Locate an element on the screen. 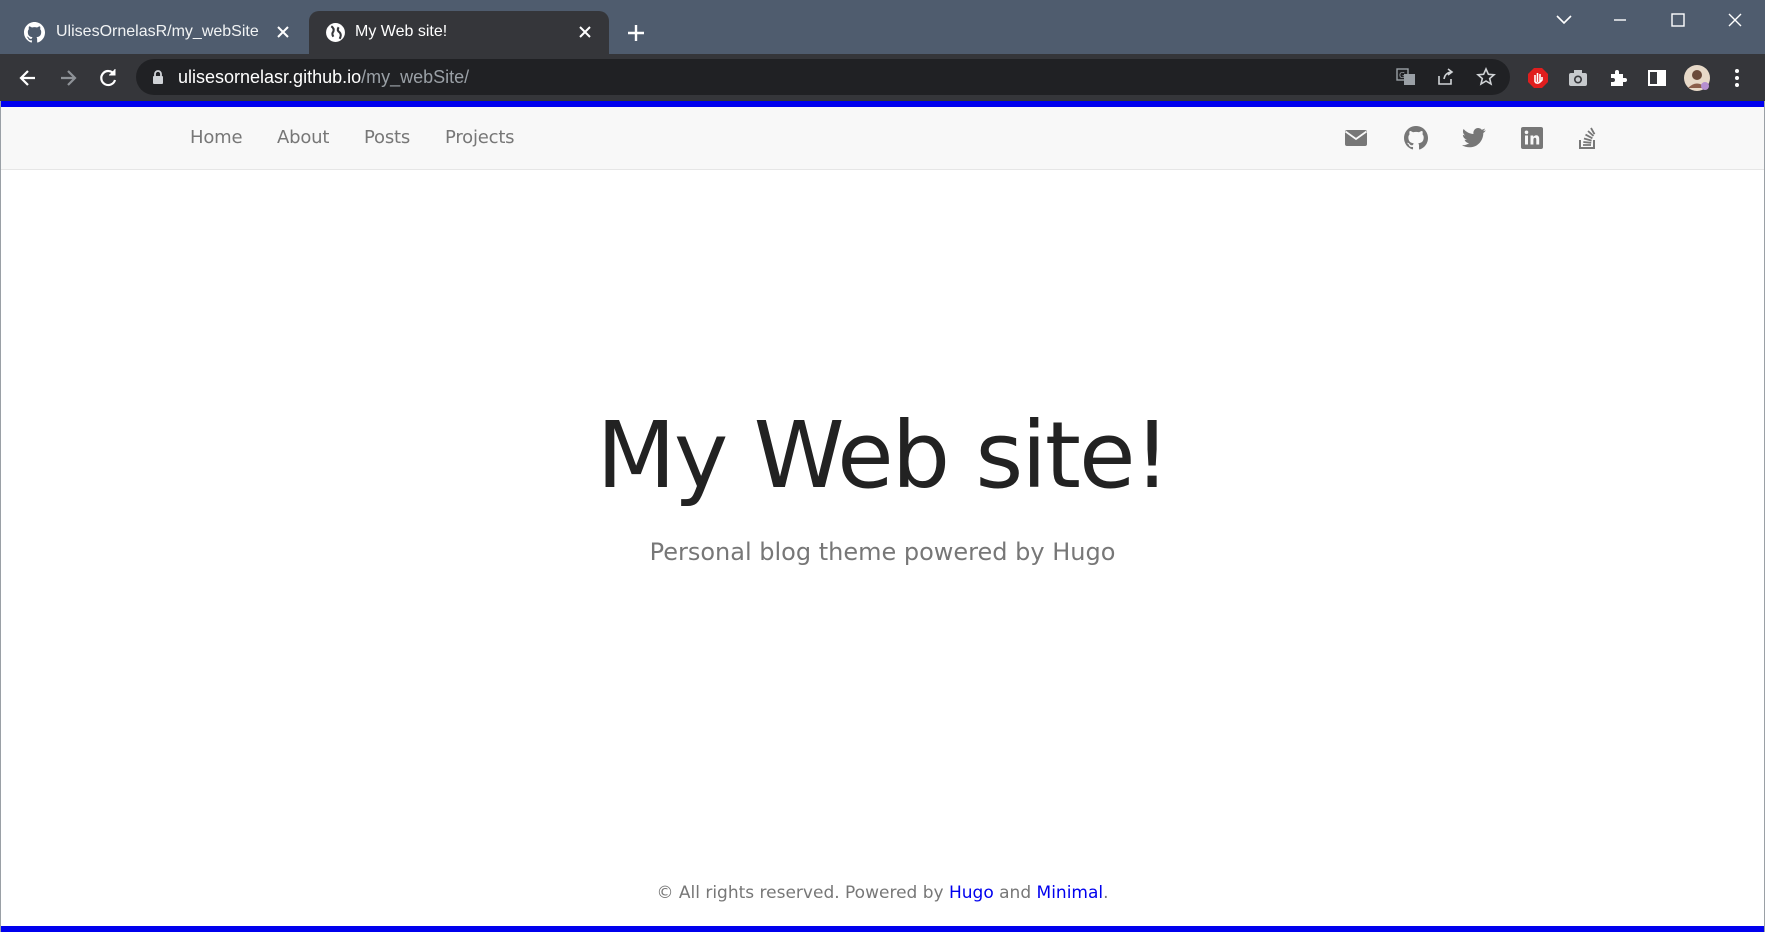 The image size is (1765, 932). footer-link-hugo: Hugo is located at coordinates (971, 893).